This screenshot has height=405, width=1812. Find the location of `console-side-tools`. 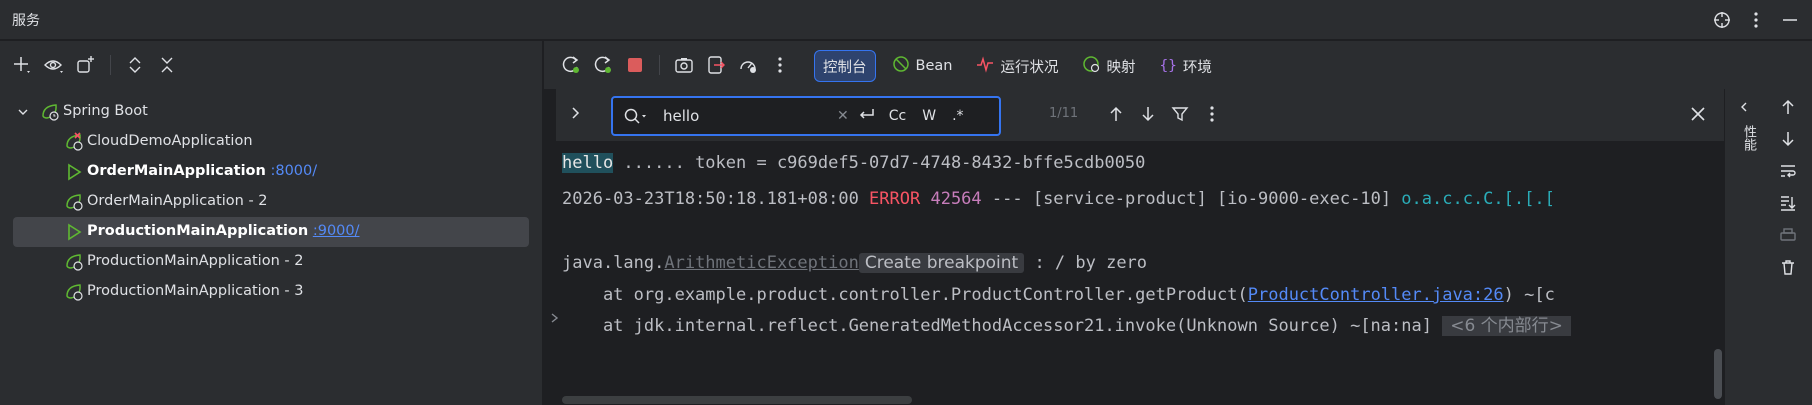

console-side-tools is located at coordinates (1789, 247).